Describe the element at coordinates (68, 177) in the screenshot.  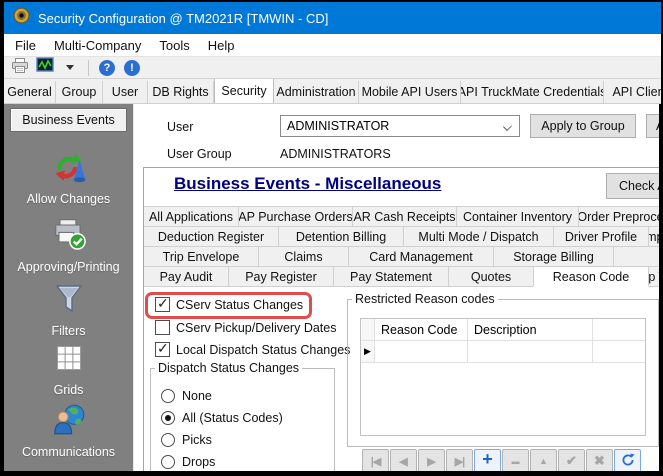
I see `sidebar-item-allow-changes: Allow Changes` at that location.